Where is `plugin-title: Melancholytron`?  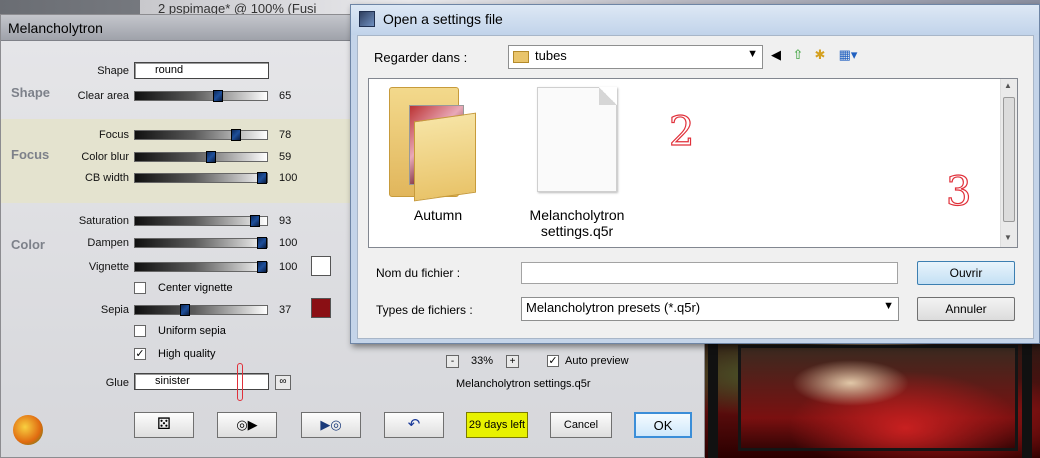 plugin-title: Melancholytron is located at coordinates (55, 28).